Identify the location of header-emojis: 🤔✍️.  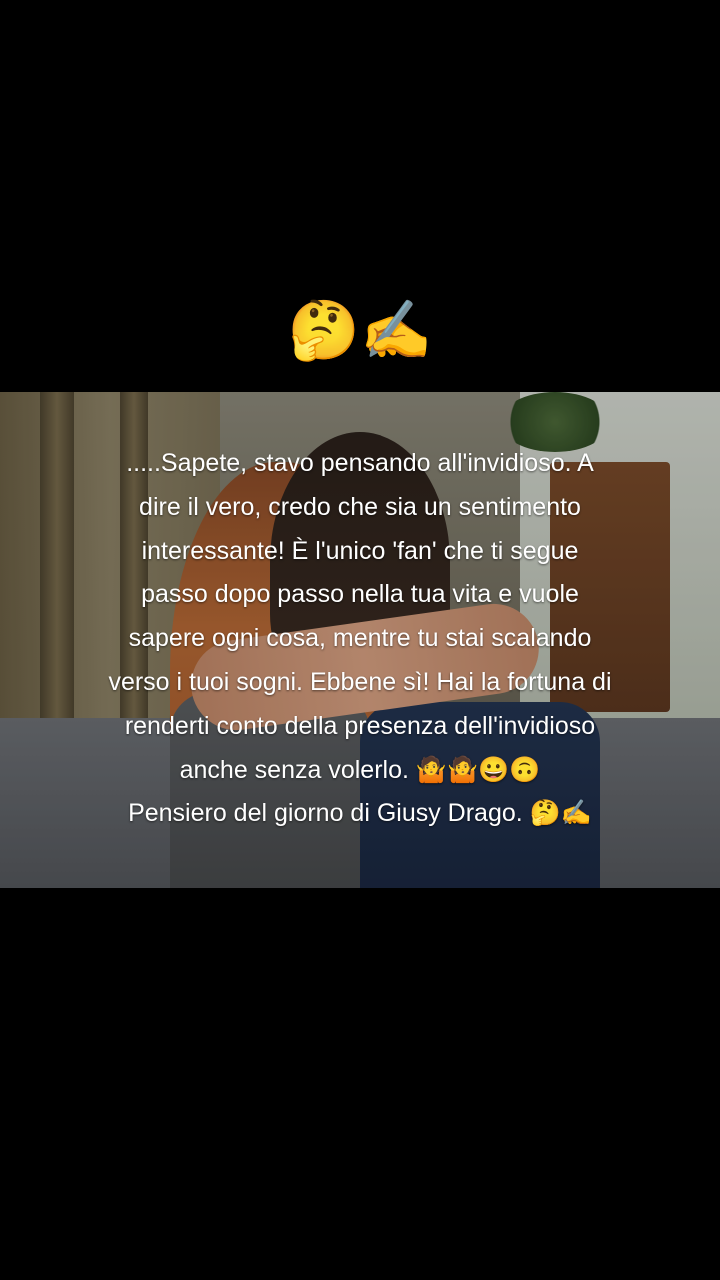
(360, 330).